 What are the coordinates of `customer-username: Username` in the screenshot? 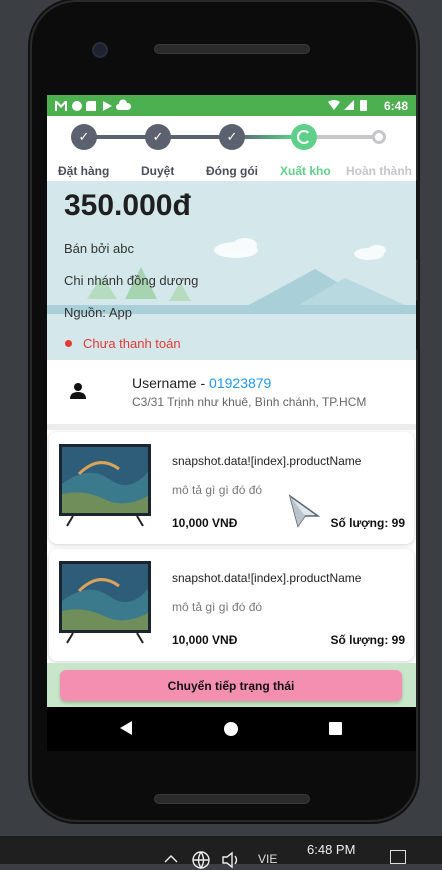 It's located at (164, 383).